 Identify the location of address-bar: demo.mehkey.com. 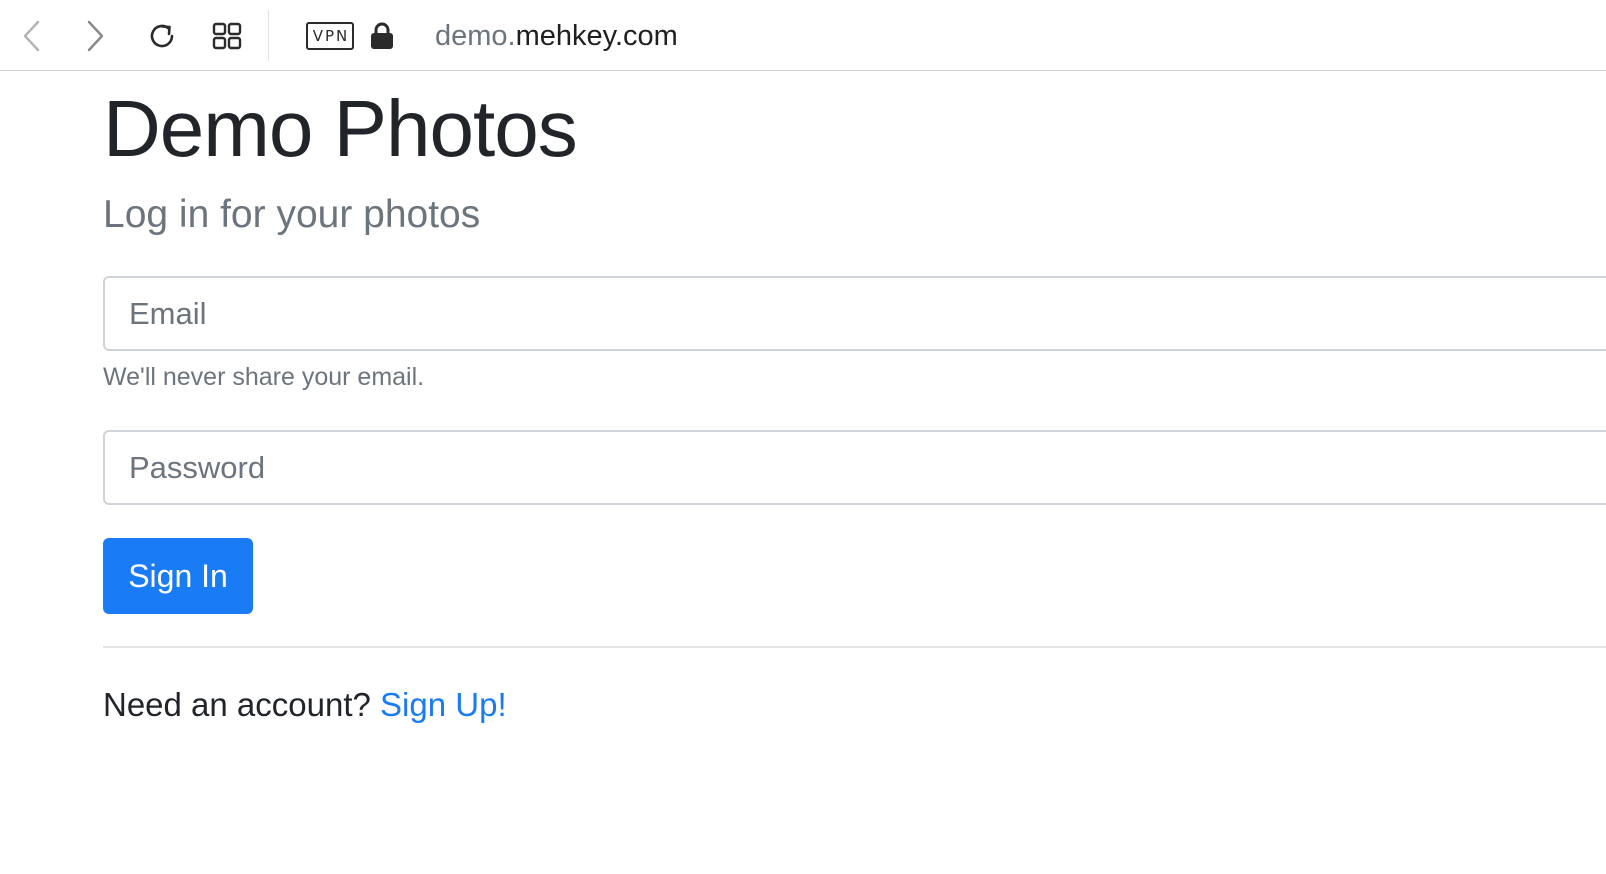
(556, 36).